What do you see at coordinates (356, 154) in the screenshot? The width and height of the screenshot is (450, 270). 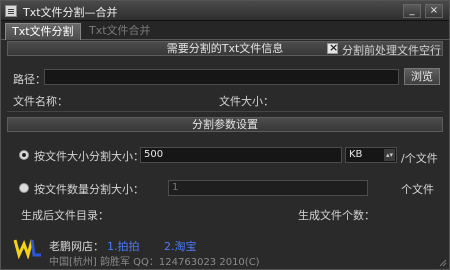 I see `size-unit-value: KB` at bounding box center [356, 154].